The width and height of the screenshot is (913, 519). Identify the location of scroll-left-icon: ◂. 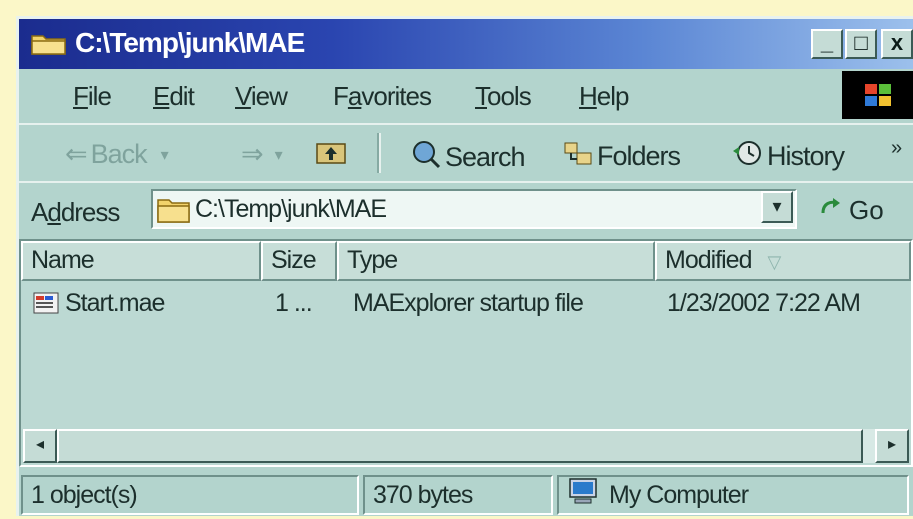
(40, 444).